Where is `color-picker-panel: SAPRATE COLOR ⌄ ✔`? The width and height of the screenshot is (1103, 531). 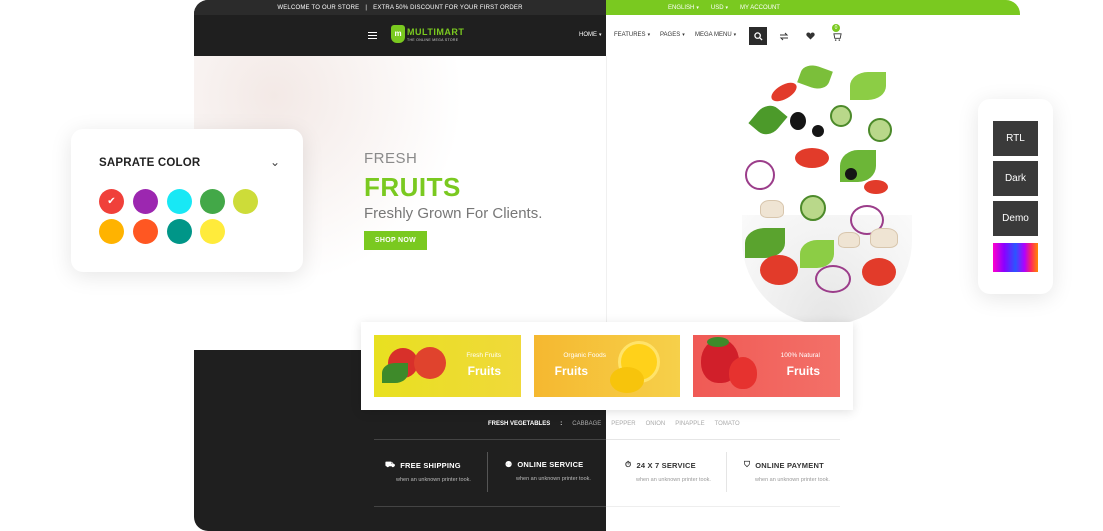 color-picker-panel: SAPRATE COLOR ⌄ ✔ is located at coordinates (187, 200).